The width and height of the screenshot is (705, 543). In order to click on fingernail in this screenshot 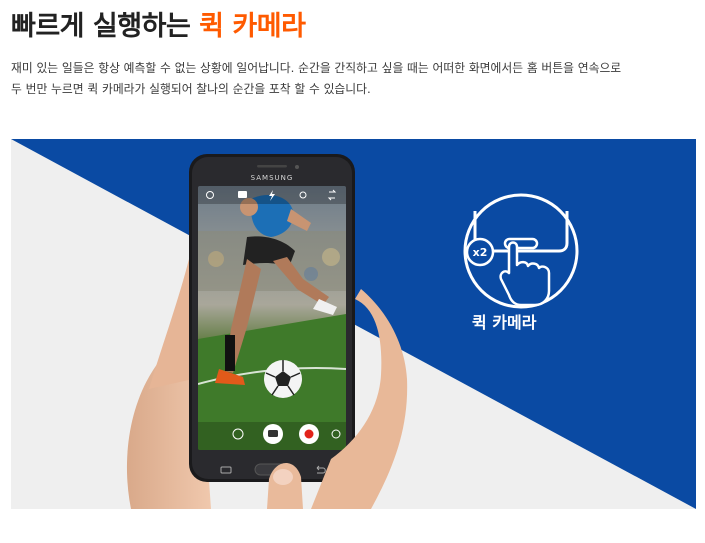, I will do `click(283, 477)`.